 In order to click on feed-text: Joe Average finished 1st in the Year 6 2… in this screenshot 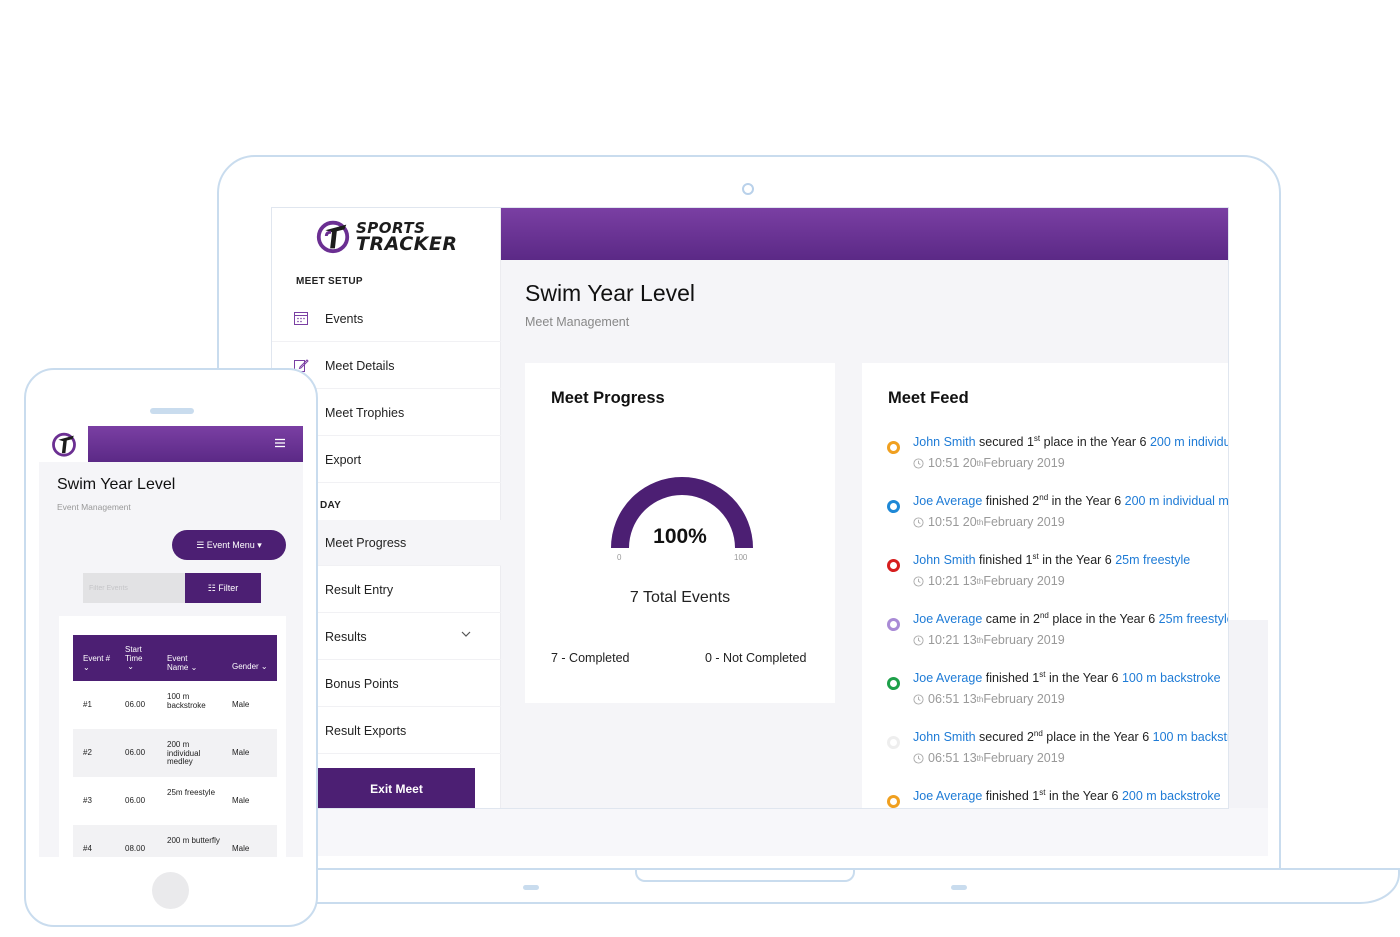, I will do `click(1067, 796)`.